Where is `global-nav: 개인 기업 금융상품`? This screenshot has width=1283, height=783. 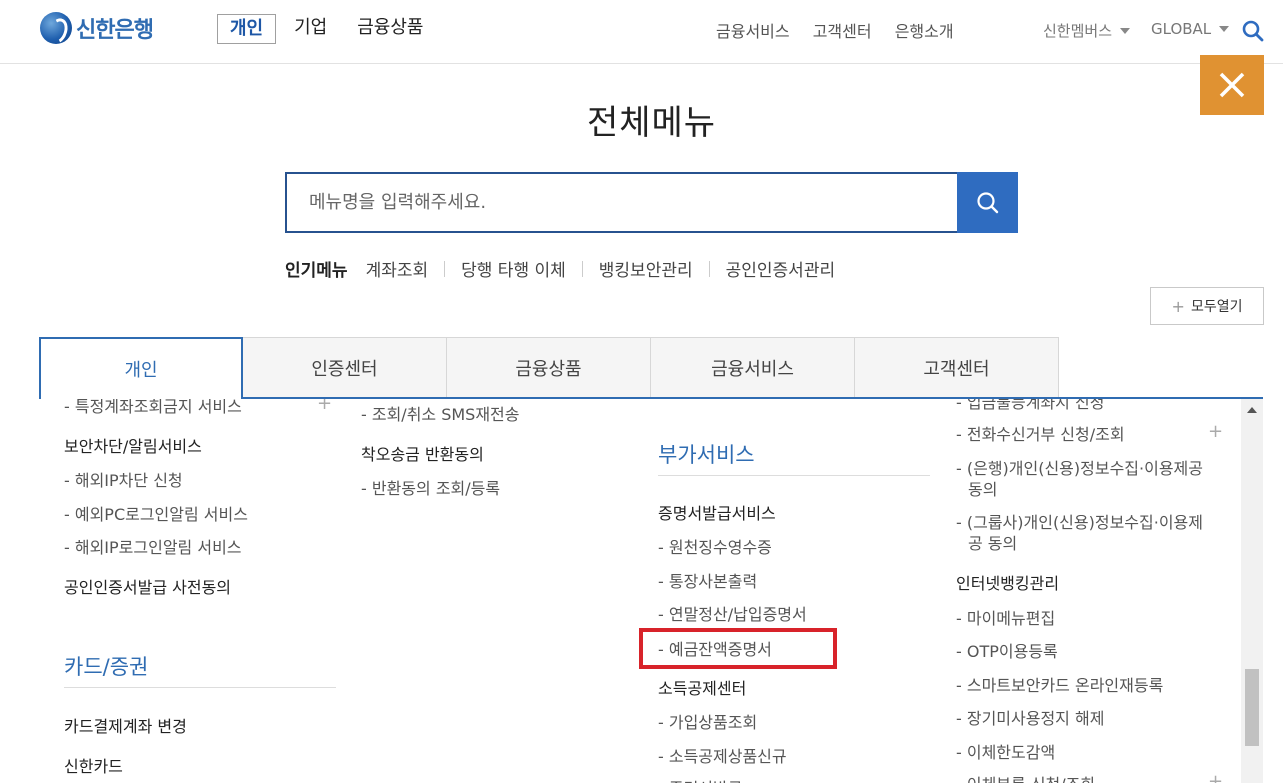
global-nav: 개인 기업 금융상품 is located at coordinates (335, 29).